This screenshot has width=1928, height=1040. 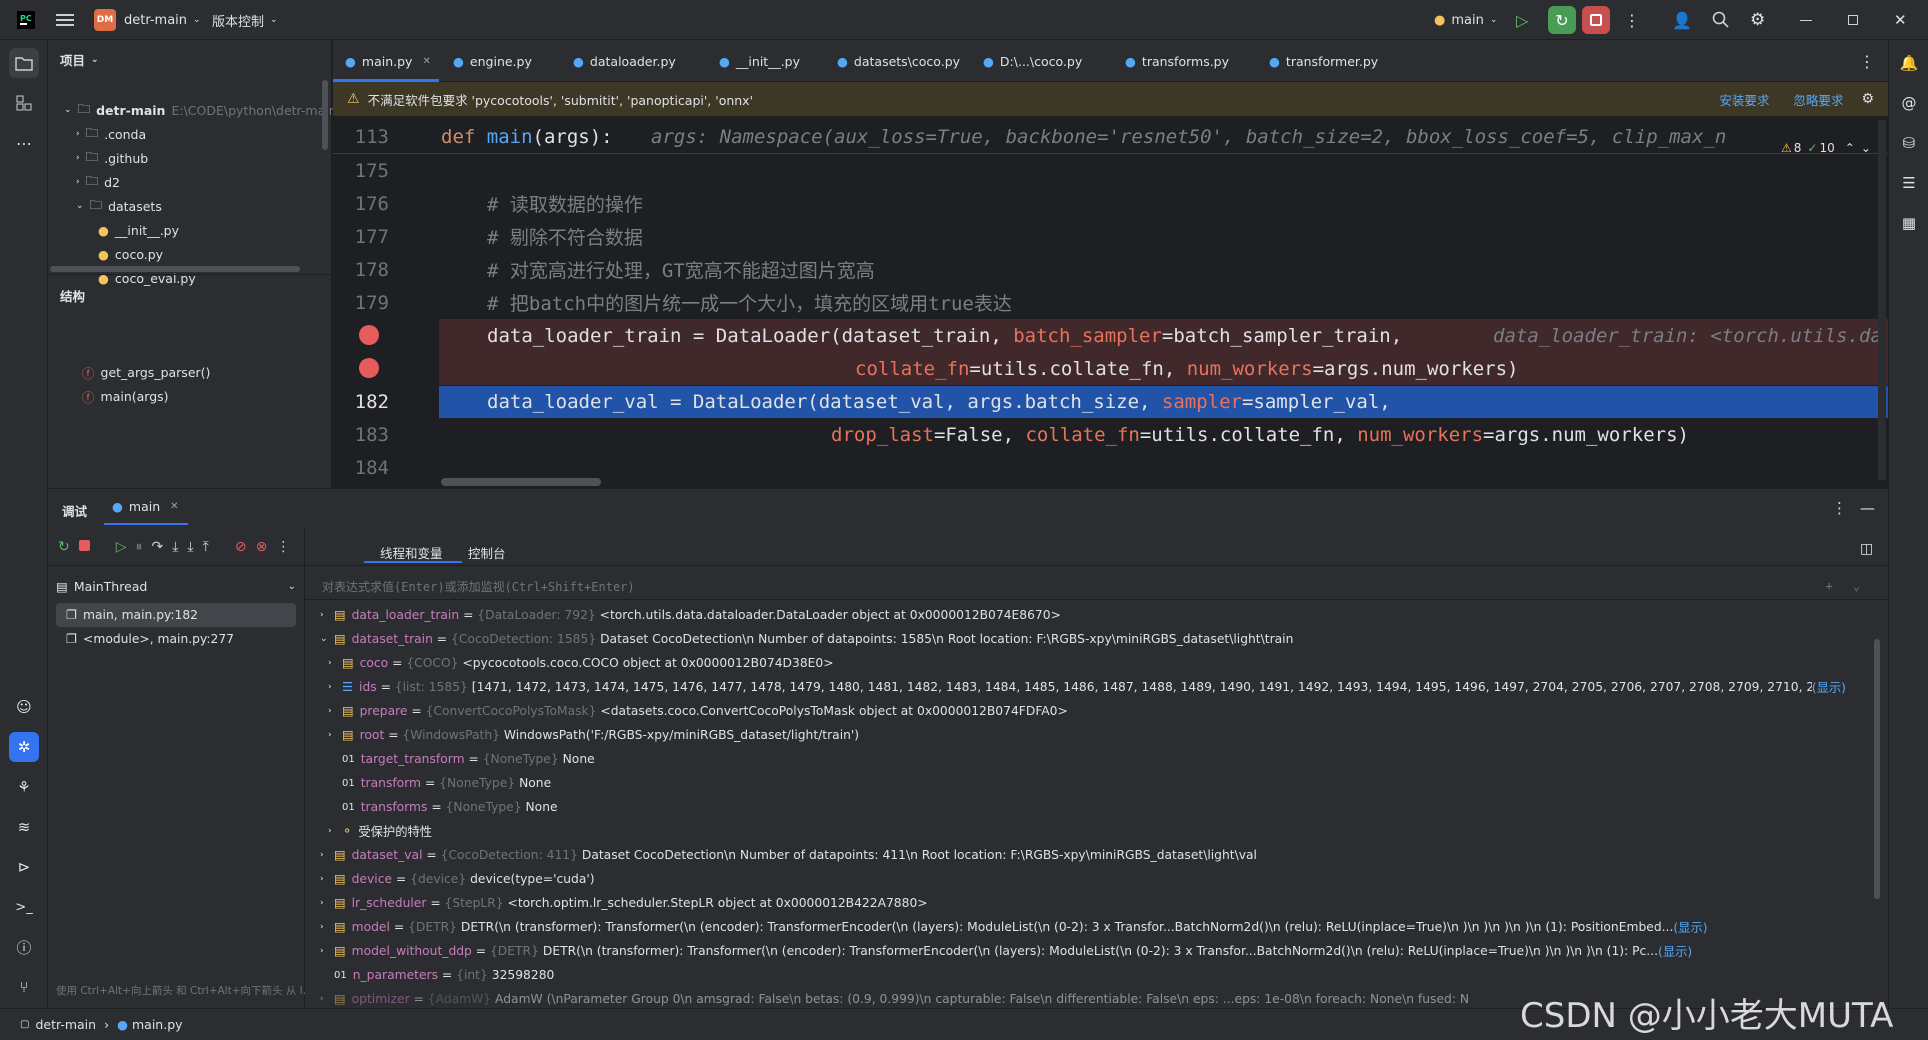 What do you see at coordinates (98, 182) in the screenshot?
I see `tree-item: › 🗀 d2` at bounding box center [98, 182].